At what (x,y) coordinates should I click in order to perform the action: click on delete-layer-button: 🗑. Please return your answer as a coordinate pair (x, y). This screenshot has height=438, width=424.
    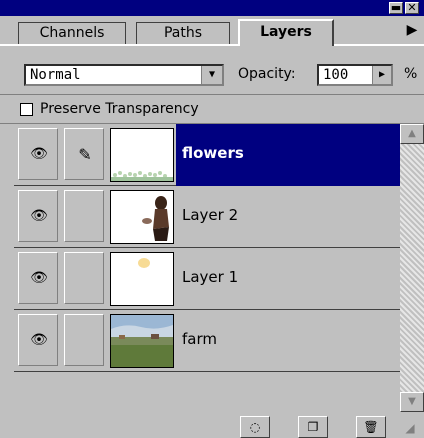
    Looking at the image, I should click on (371, 427).